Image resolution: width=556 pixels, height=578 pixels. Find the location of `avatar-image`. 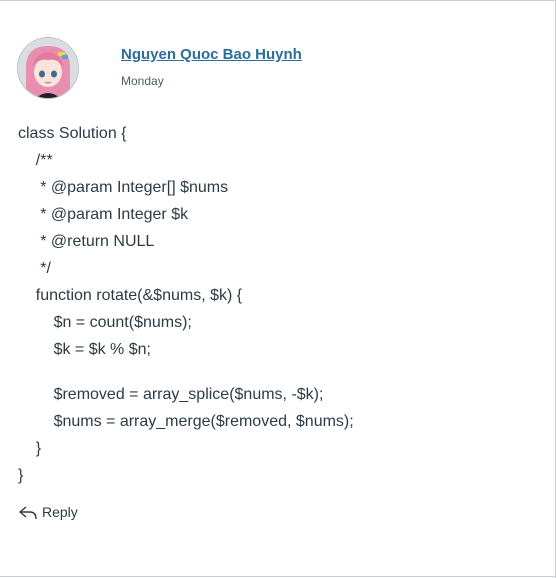

avatar-image is located at coordinates (48, 68).